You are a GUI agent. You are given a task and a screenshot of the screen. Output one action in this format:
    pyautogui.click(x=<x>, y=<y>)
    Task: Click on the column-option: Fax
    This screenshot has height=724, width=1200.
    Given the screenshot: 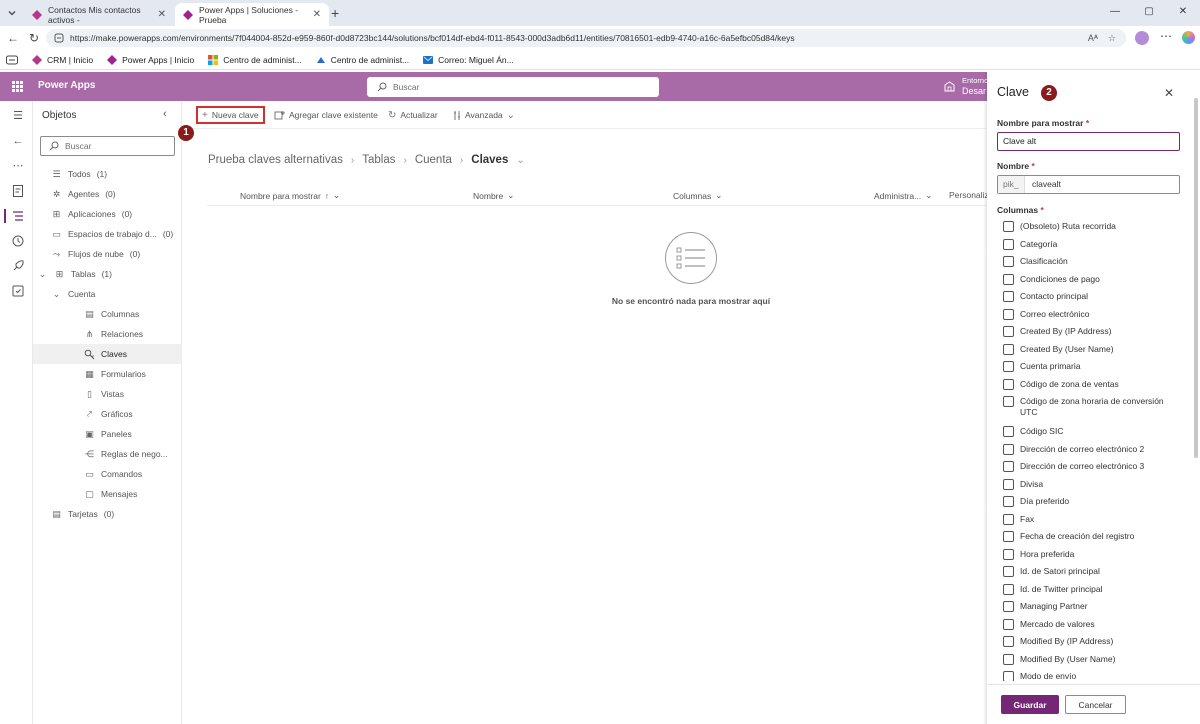 What is the action you would take?
    pyautogui.click(x=1092, y=519)
    